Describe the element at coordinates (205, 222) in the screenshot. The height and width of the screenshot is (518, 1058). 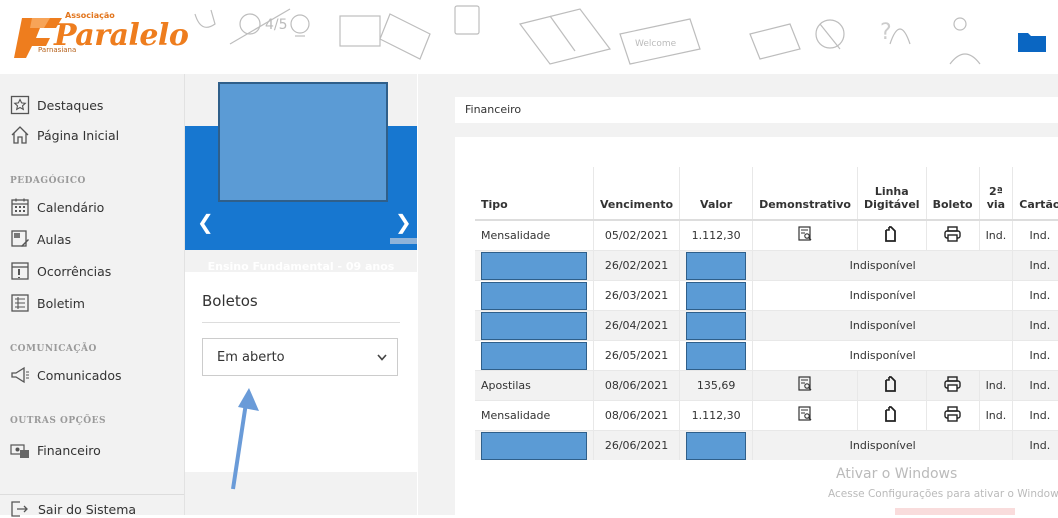
I see `chevron-left-icon: ❮` at that location.